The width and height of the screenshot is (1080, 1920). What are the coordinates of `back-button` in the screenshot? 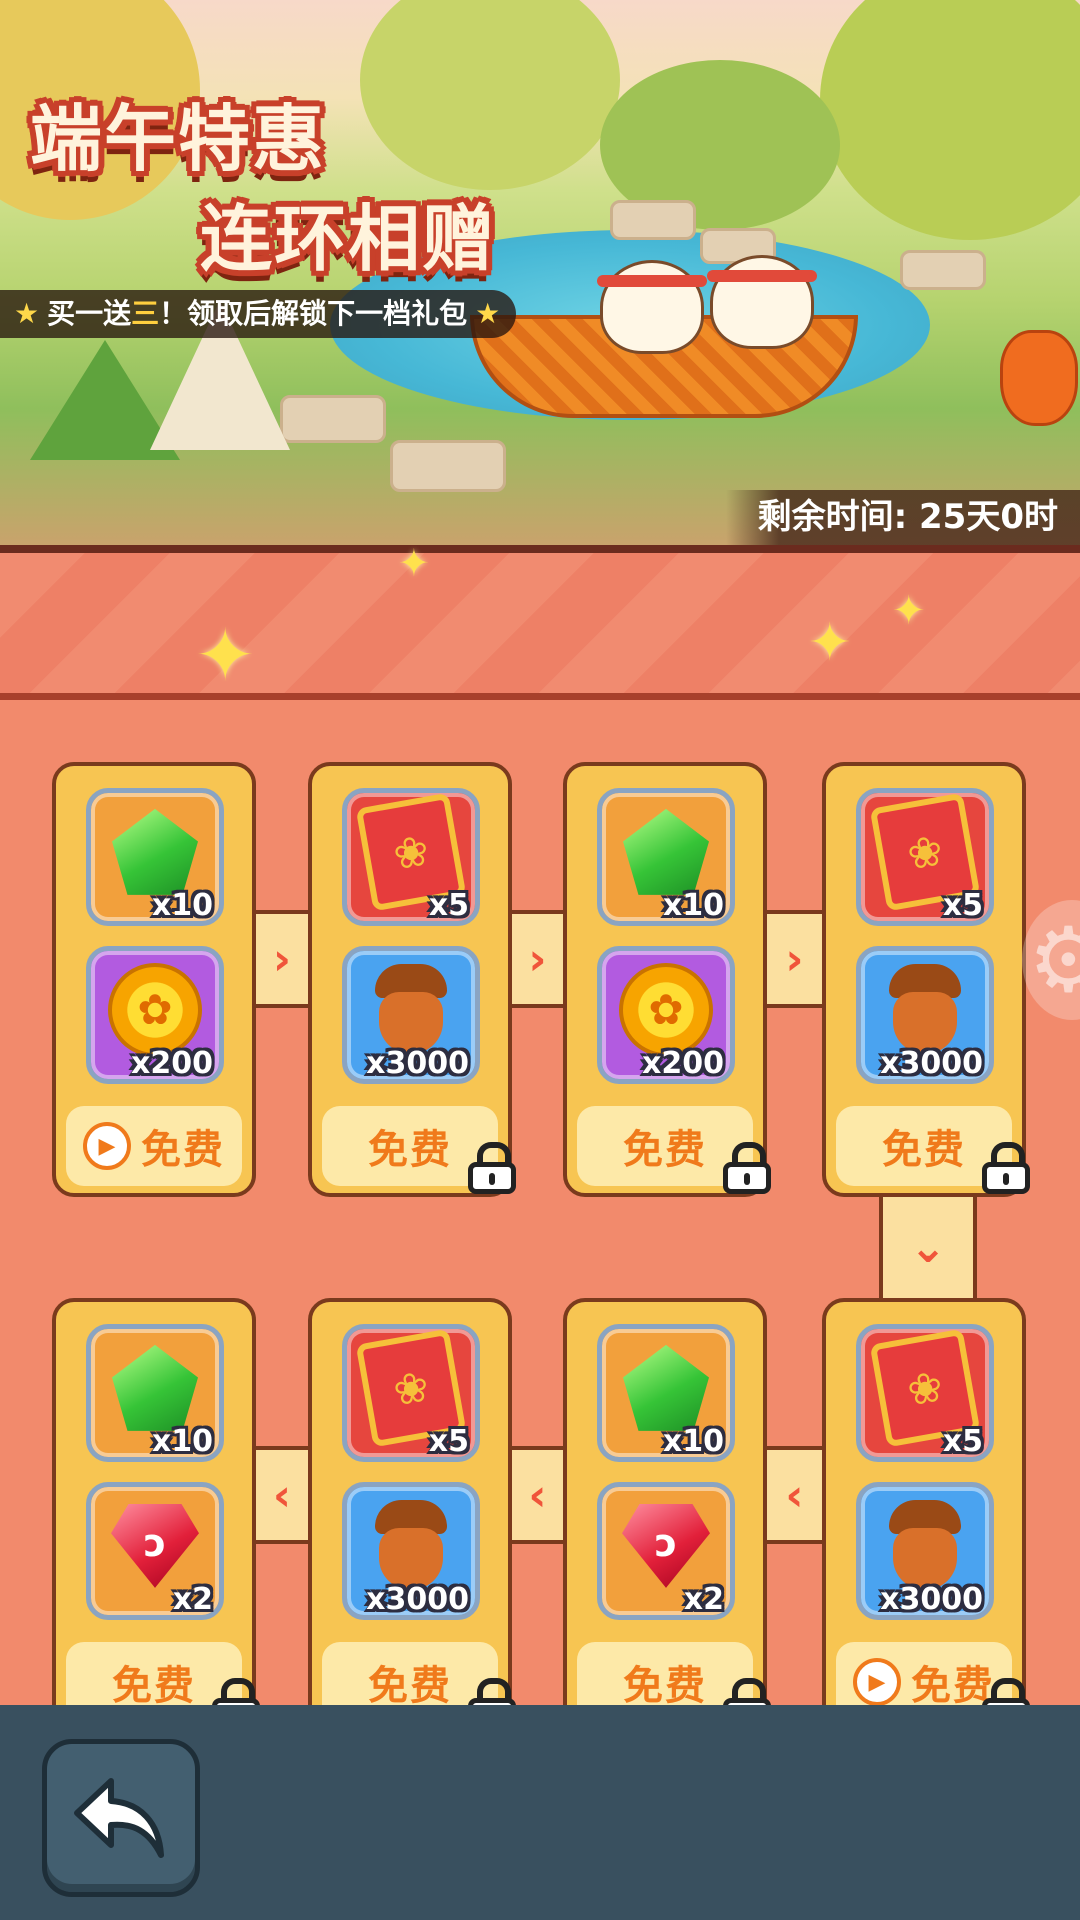 It's located at (121, 1818).